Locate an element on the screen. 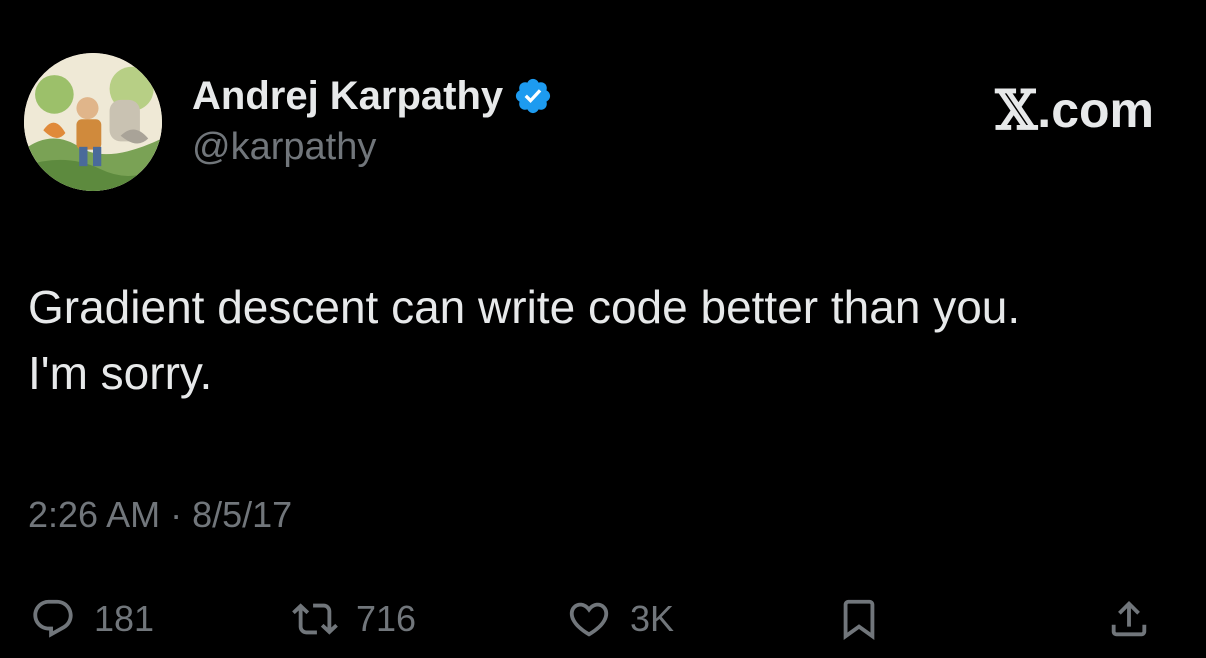 This screenshot has height=658, width=1206. repost-count: 716 is located at coordinates (386, 618).